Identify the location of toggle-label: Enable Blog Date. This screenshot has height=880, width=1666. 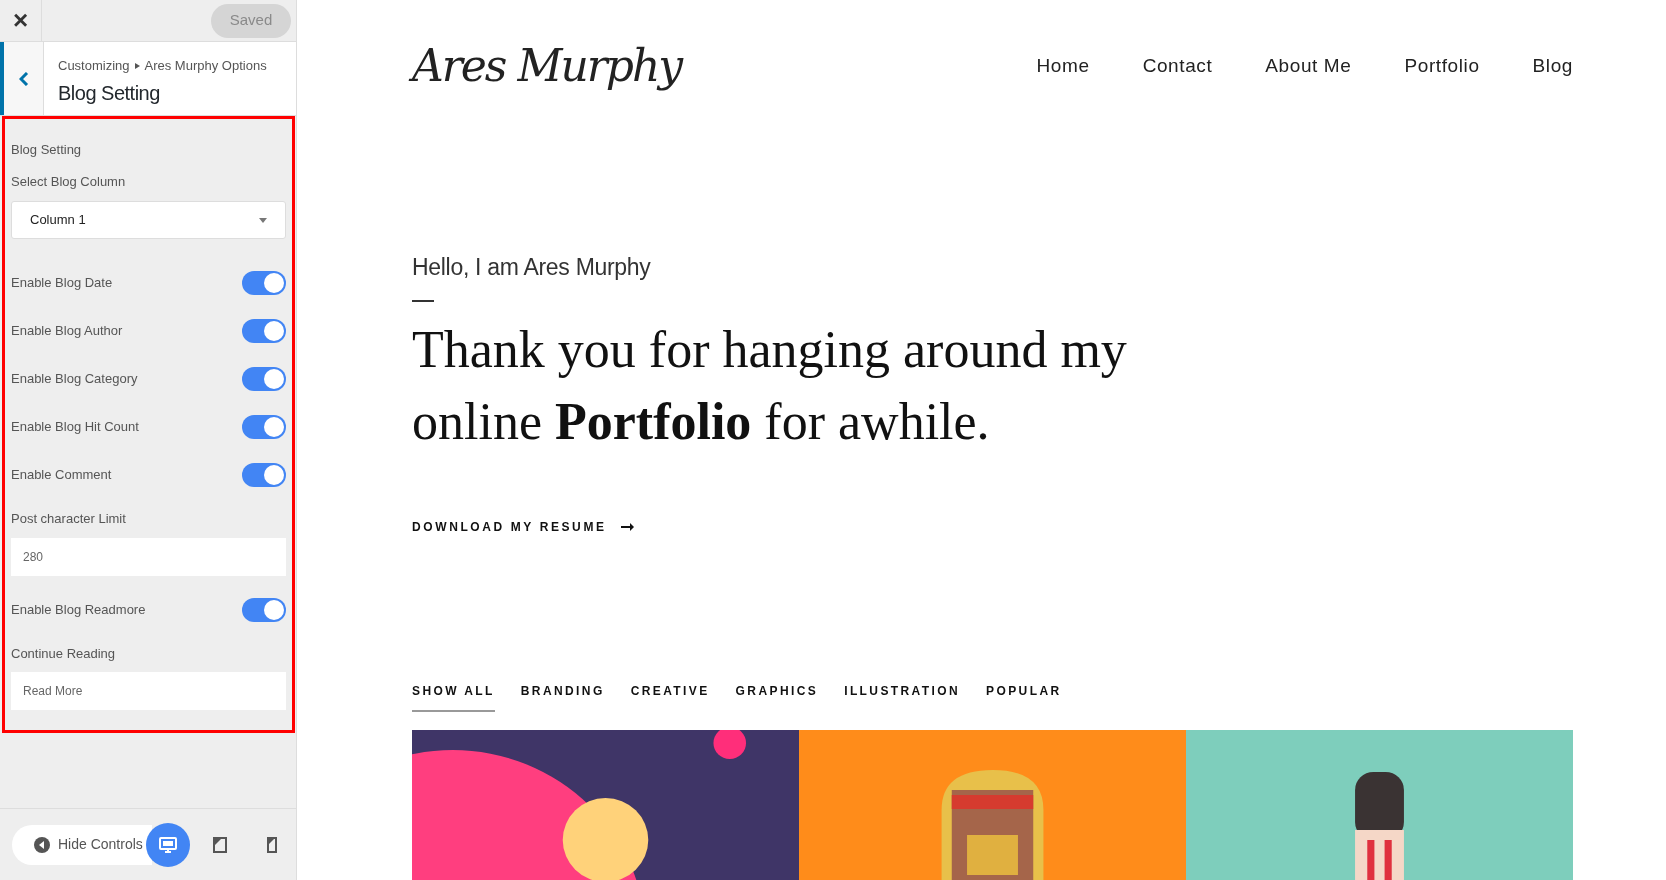
(62, 283).